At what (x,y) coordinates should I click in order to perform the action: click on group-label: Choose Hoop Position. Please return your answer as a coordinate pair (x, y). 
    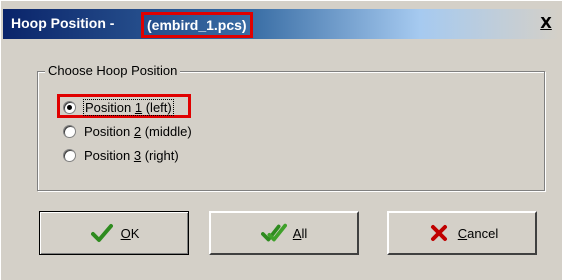
    Looking at the image, I should click on (113, 70).